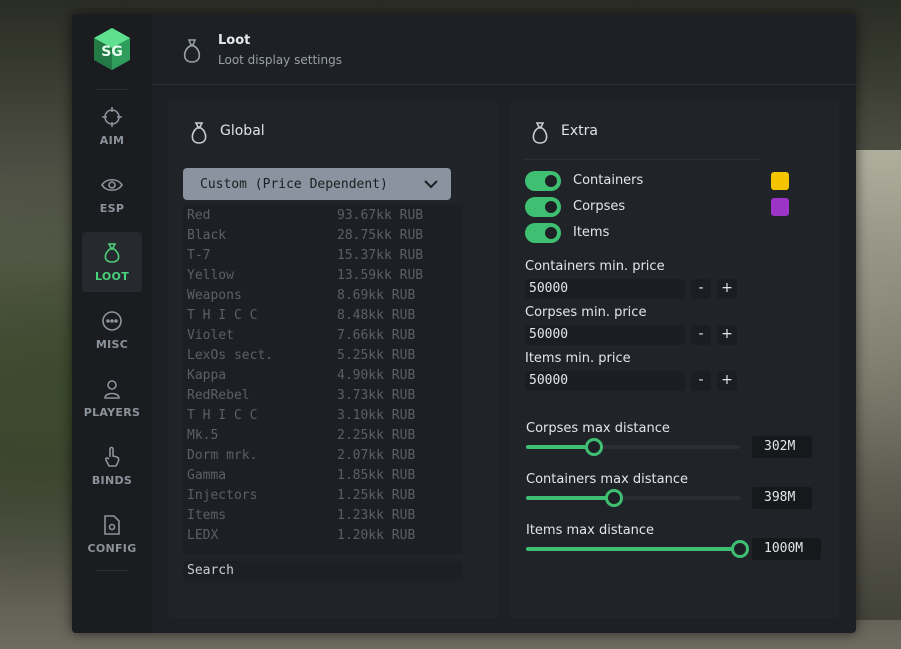  Describe the element at coordinates (376, 315) in the screenshot. I see `item-price: 8.48kk RUB` at that location.